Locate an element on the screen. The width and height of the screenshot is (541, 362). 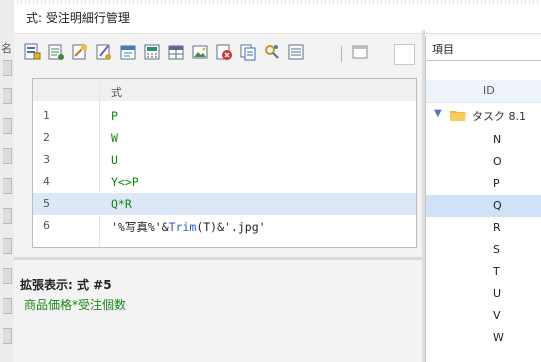
formula-literal: (T)&'.jpg' is located at coordinates (231, 227).